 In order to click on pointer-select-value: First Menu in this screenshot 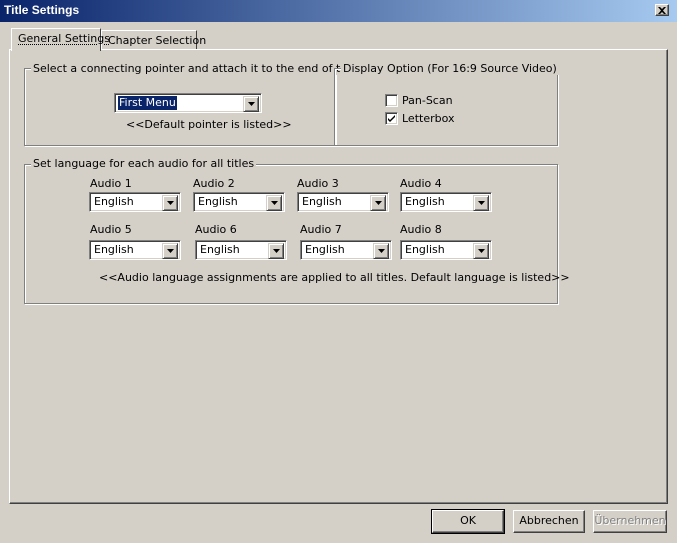, I will do `click(147, 103)`.